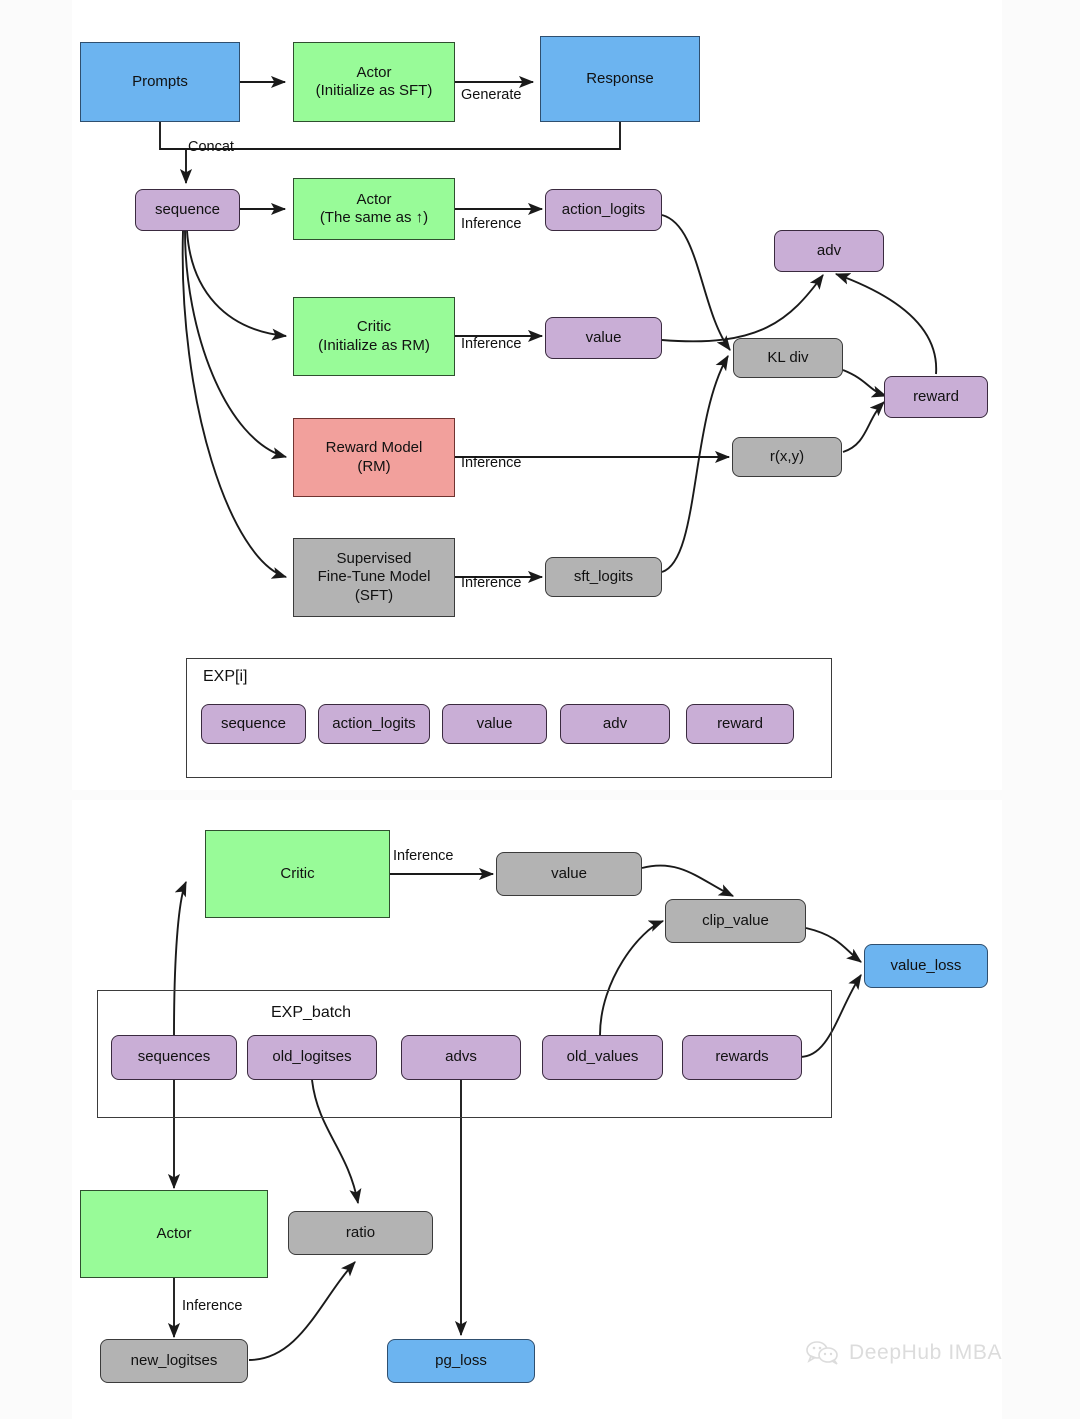 This screenshot has height=1419, width=1080. What do you see at coordinates (174, 1057) in the screenshot?
I see `exp-batch-item-sequences: sequences` at bounding box center [174, 1057].